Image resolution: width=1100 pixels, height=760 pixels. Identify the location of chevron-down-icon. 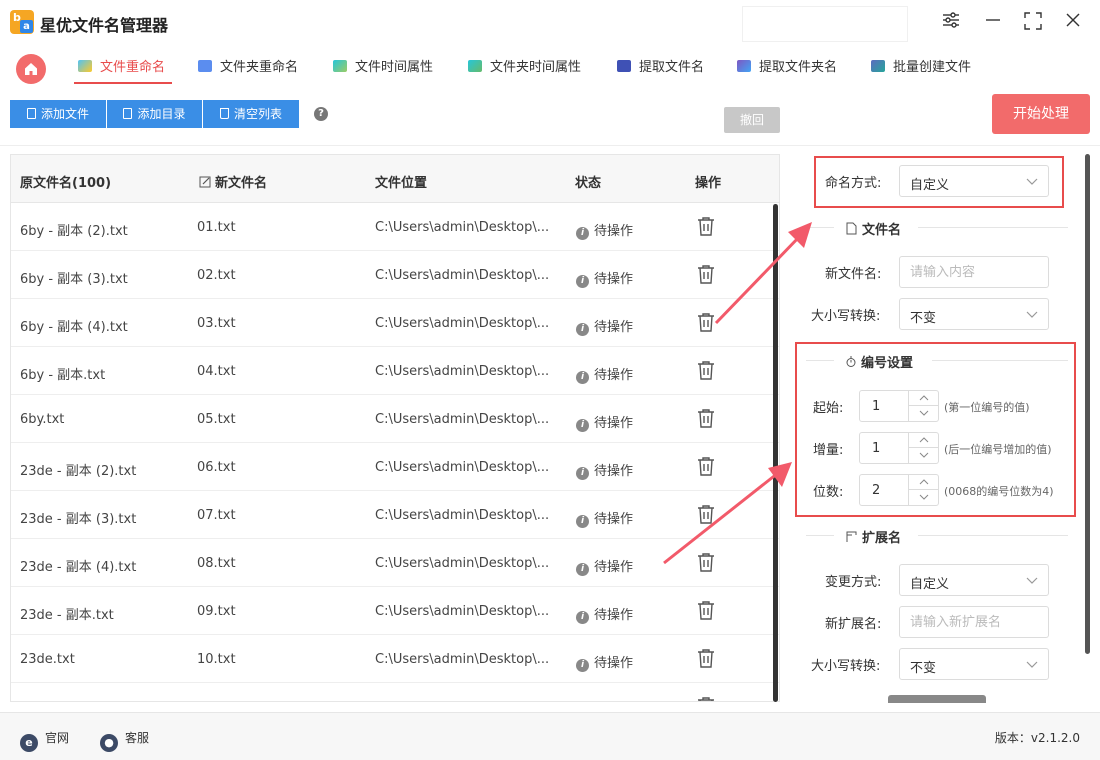
(1032, 314).